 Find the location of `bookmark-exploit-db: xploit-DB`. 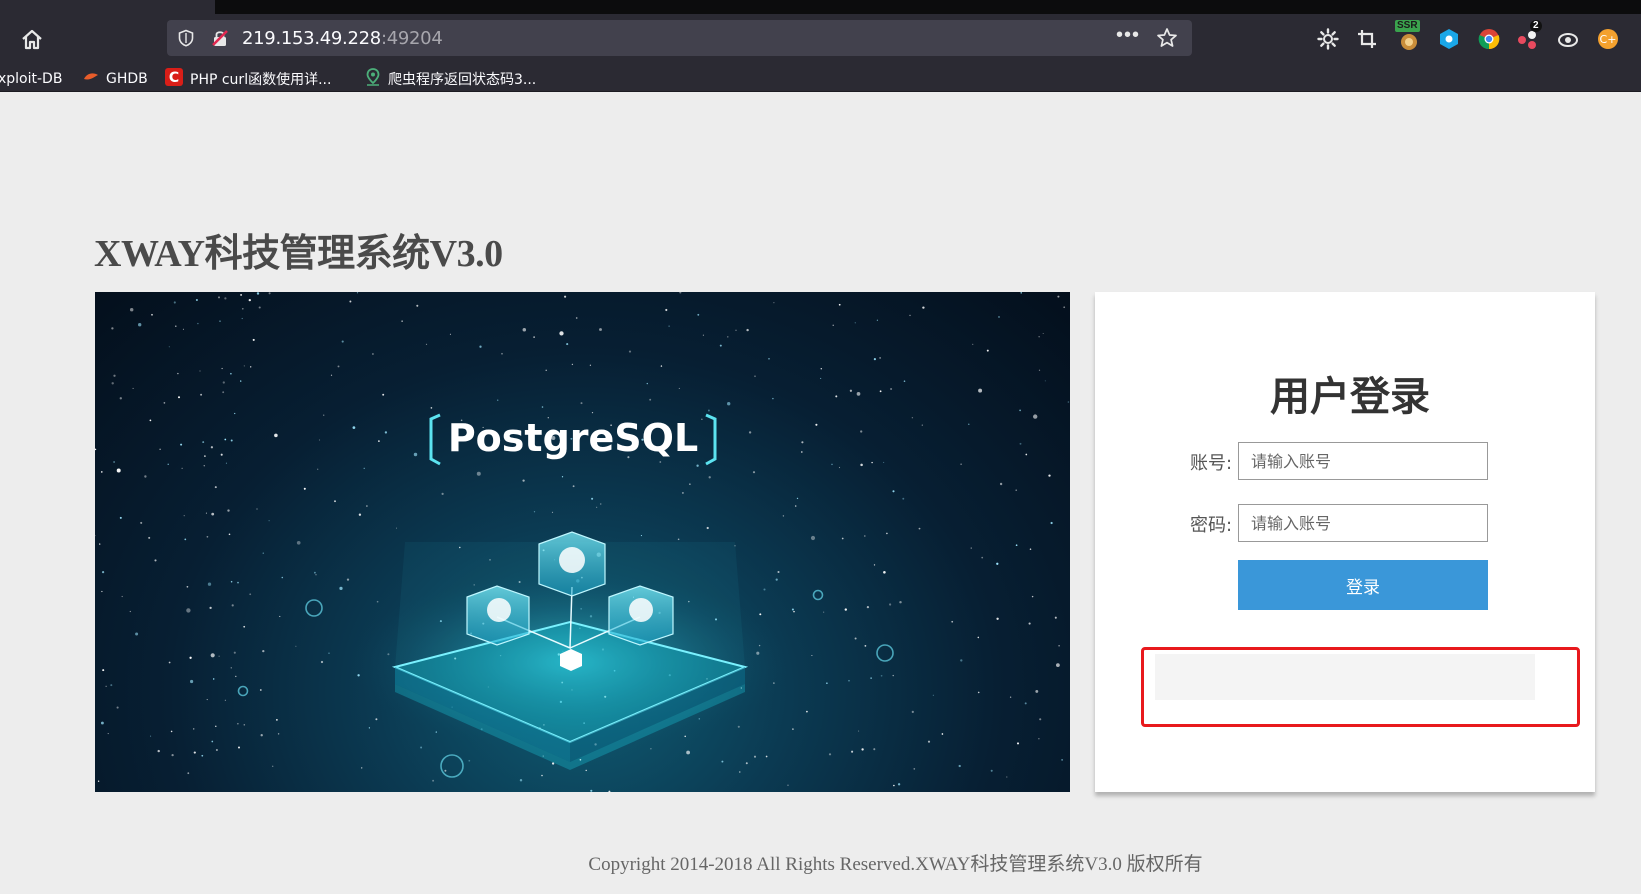

bookmark-exploit-db: xploit-DB is located at coordinates (31, 79).